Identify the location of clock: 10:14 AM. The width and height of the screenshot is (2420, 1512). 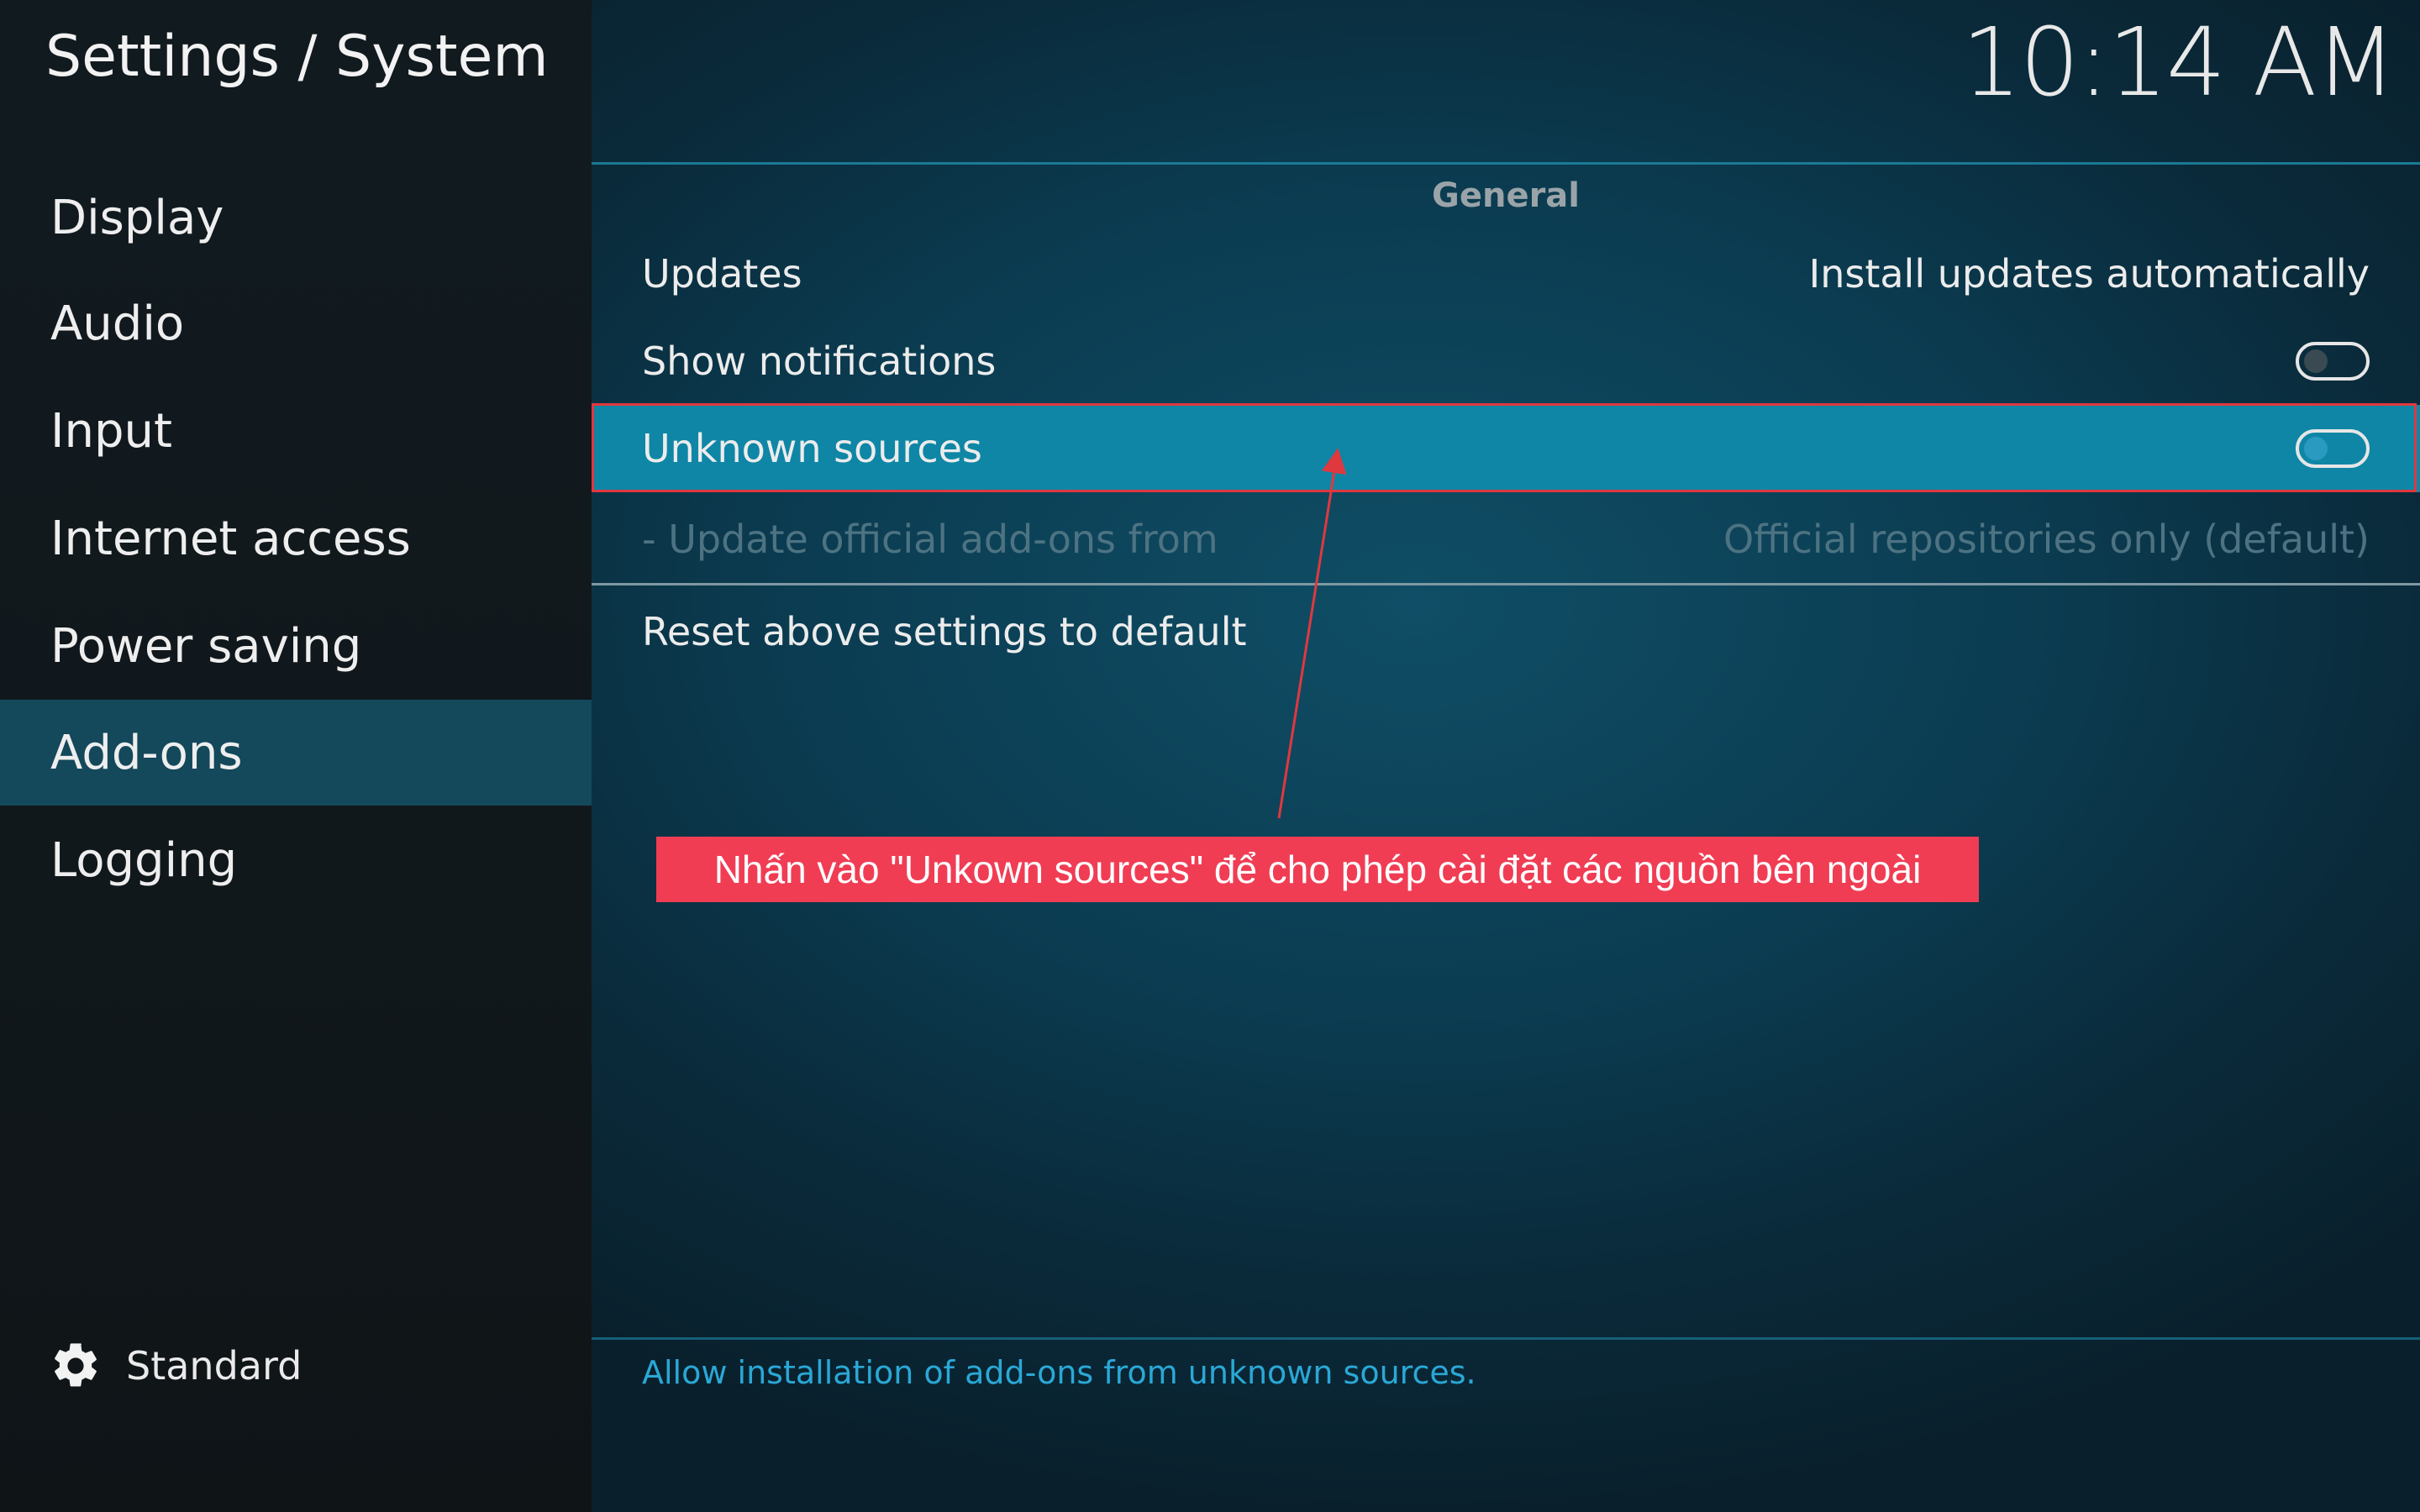
(2178, 63).